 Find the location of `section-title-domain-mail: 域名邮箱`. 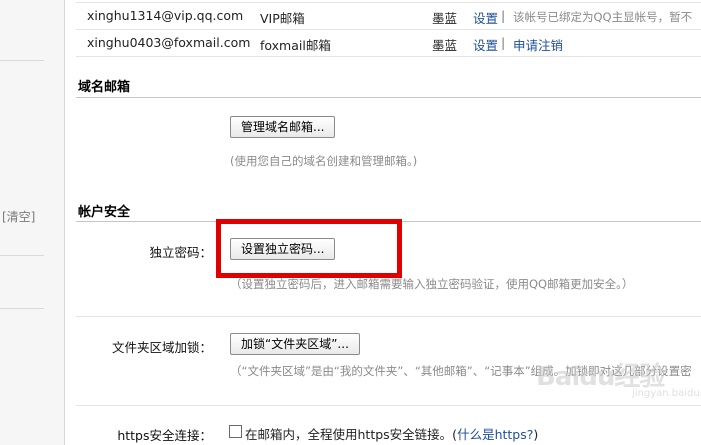

section-title-domain-mail: 域名邮箱 is located at coordinates (104, 87).